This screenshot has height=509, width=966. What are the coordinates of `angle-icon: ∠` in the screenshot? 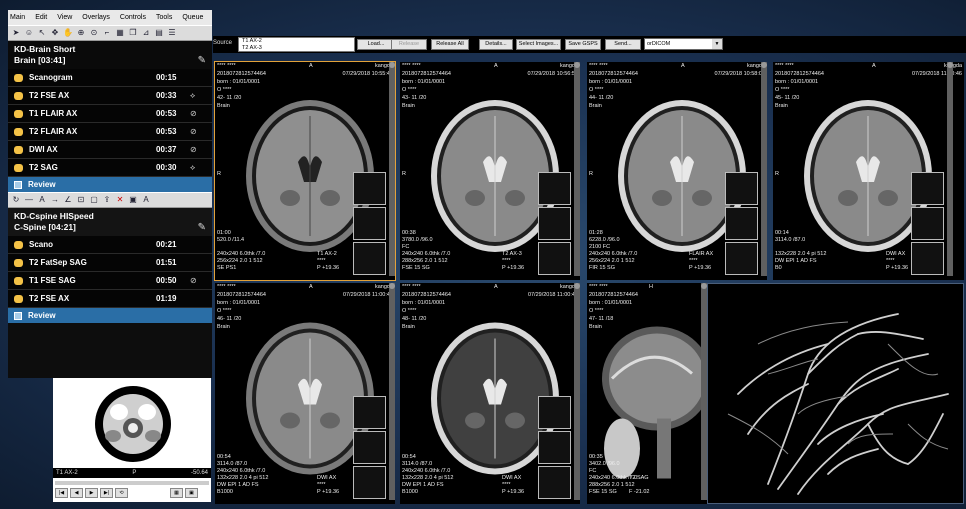 It's located at (68, 200).